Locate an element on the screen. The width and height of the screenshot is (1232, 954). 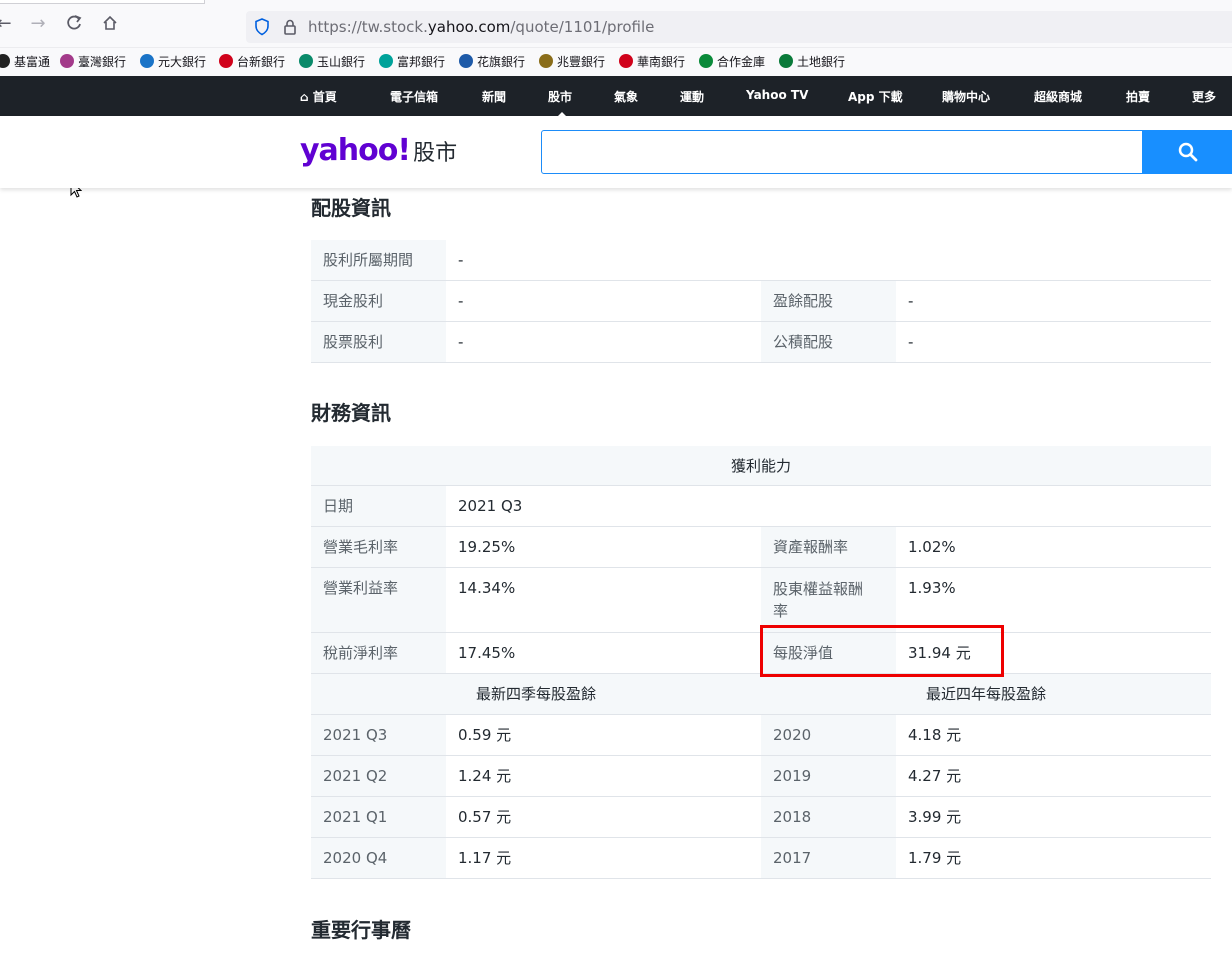
nav-item: 股市 is located at coordinates (560, 103).